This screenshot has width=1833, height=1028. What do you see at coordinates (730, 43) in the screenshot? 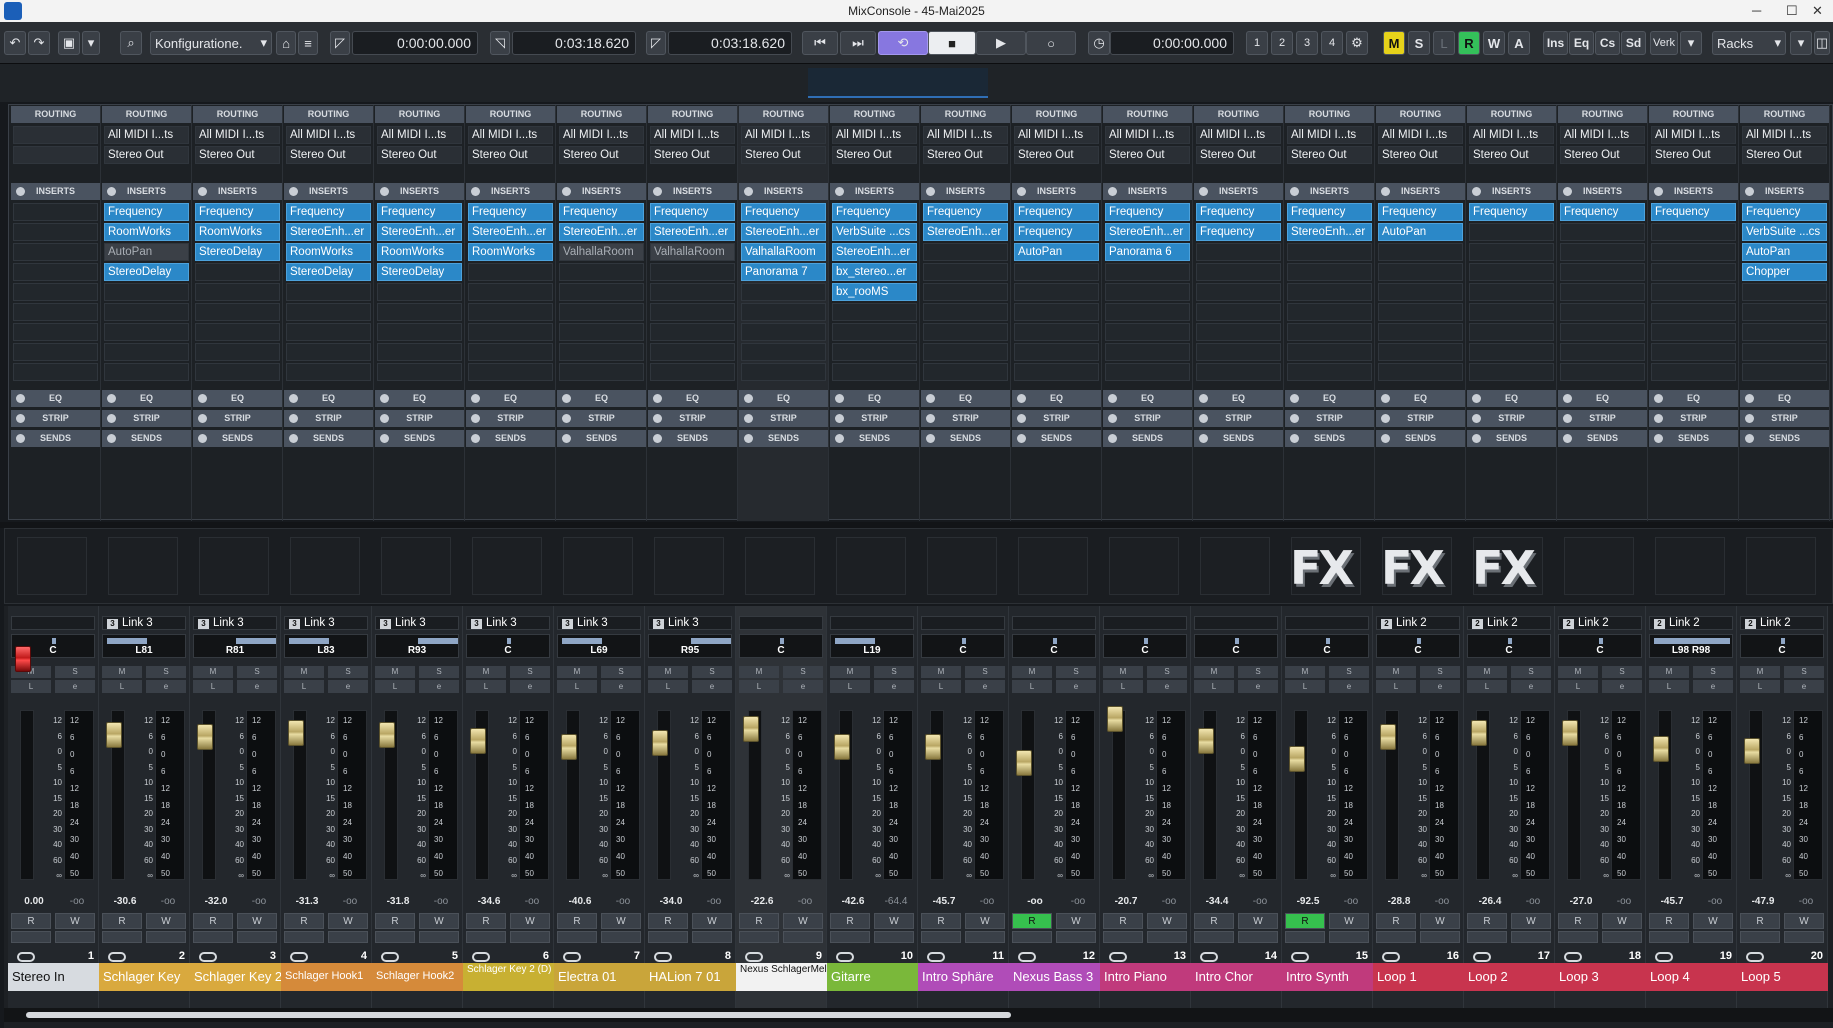
I see `right-locator-display: 0:03:18.620` at bounding box center [730, 43].